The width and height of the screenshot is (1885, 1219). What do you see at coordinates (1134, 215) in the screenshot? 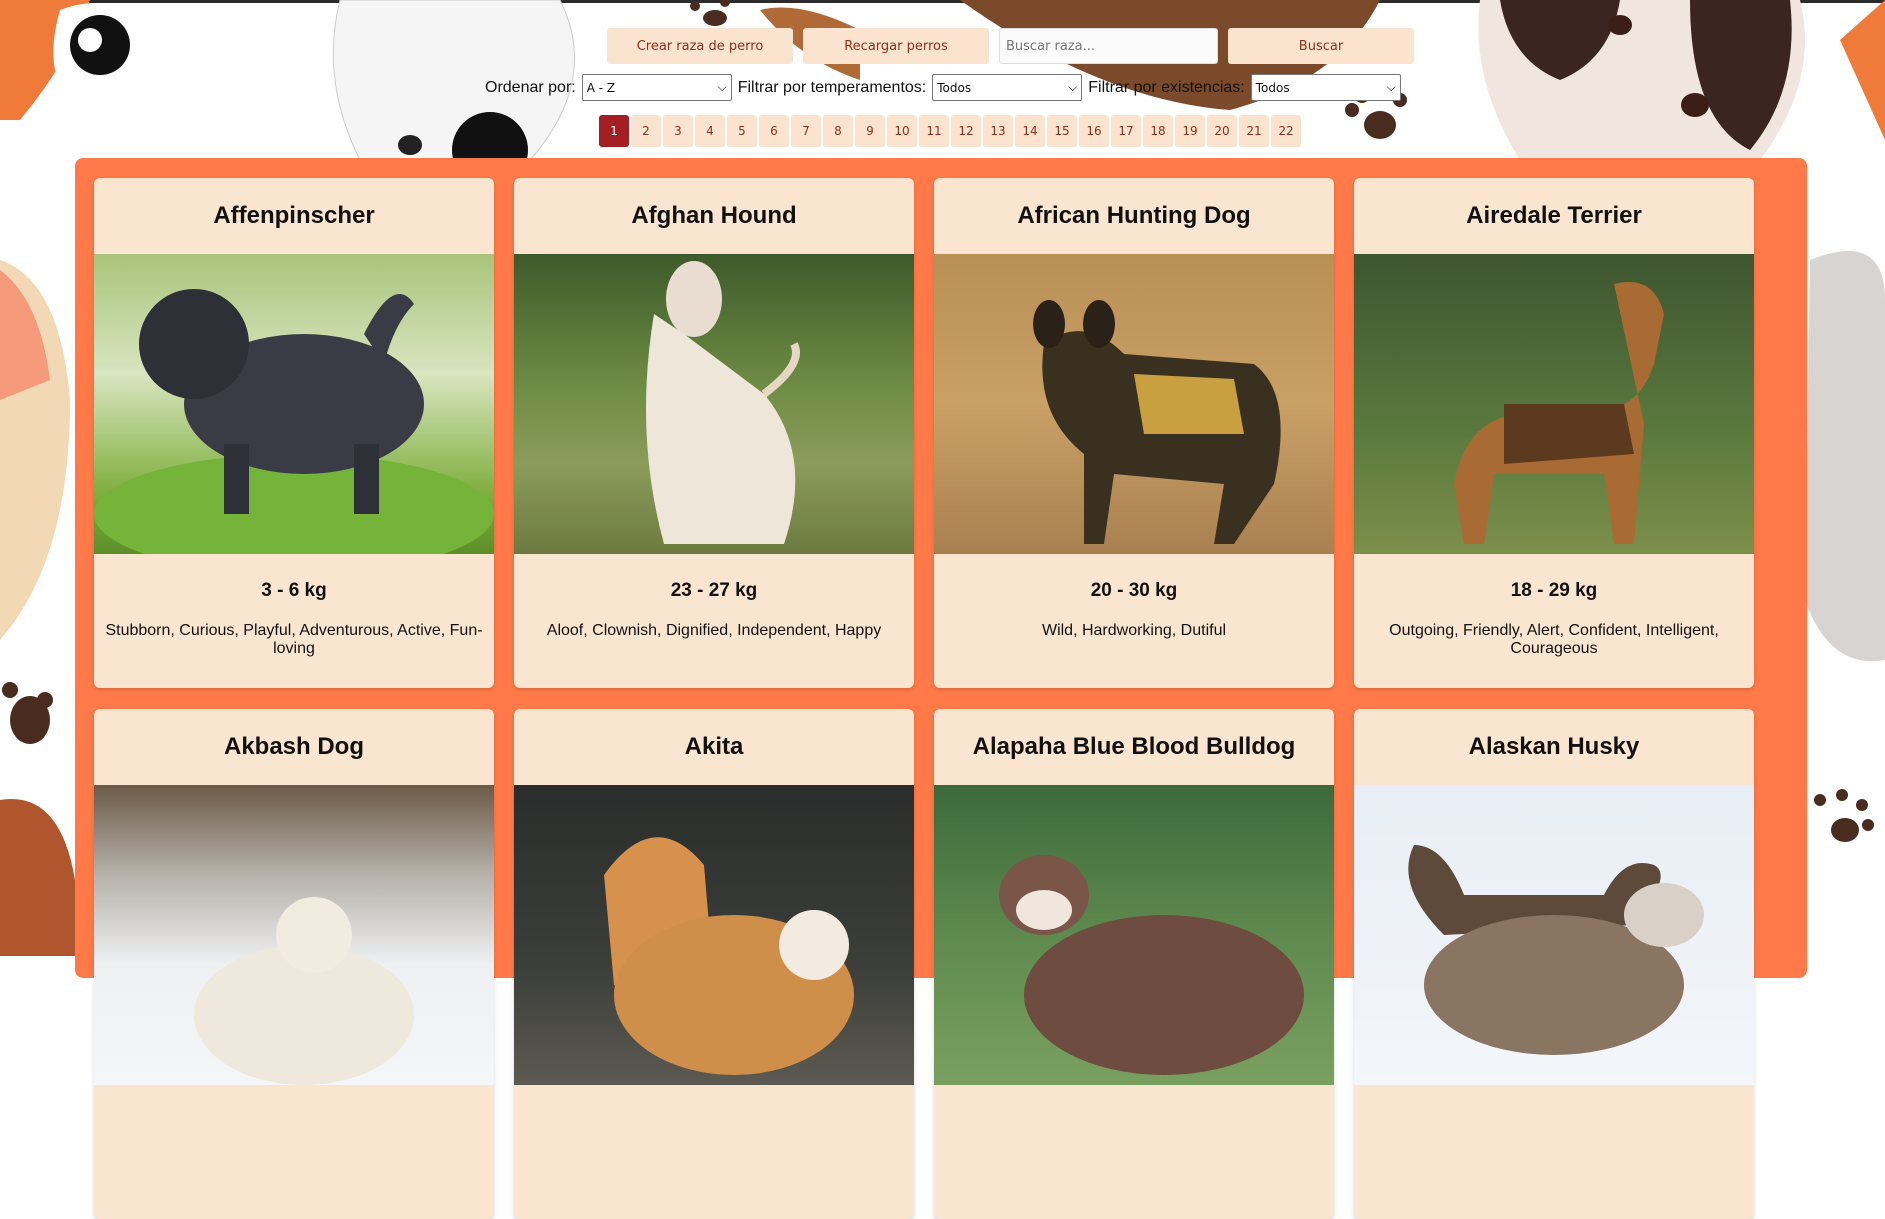
I see `breed-name: African Hunting Dog` at bounding box center [1134, 215].